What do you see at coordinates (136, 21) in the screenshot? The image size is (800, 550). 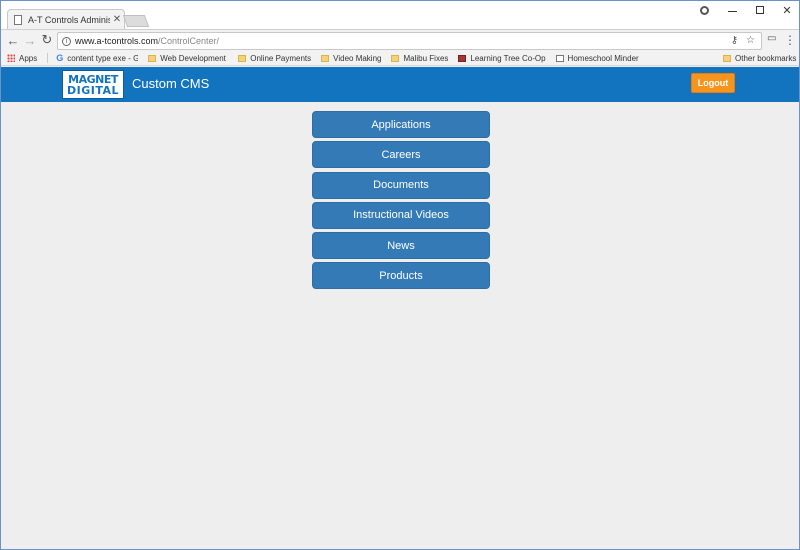 I see `new-tab-button` at bounding box center [136, 21].